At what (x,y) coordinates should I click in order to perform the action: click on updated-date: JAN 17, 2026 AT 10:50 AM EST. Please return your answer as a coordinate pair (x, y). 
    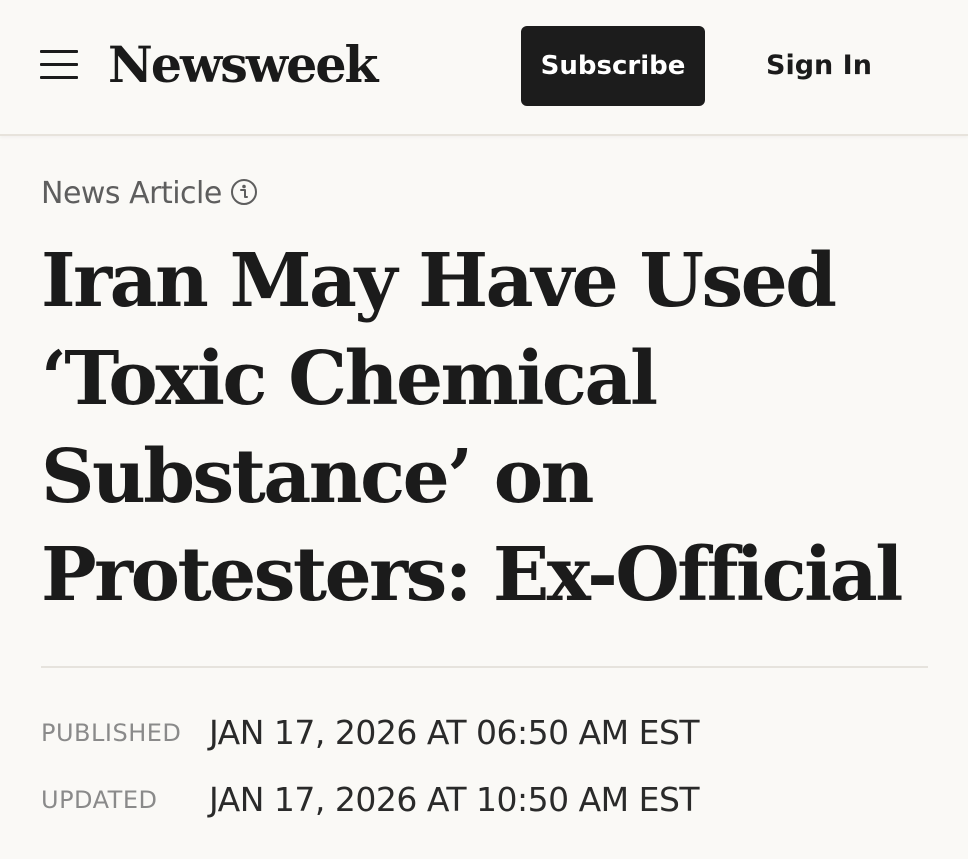
    Looking at the image, I should click on (454, 799).